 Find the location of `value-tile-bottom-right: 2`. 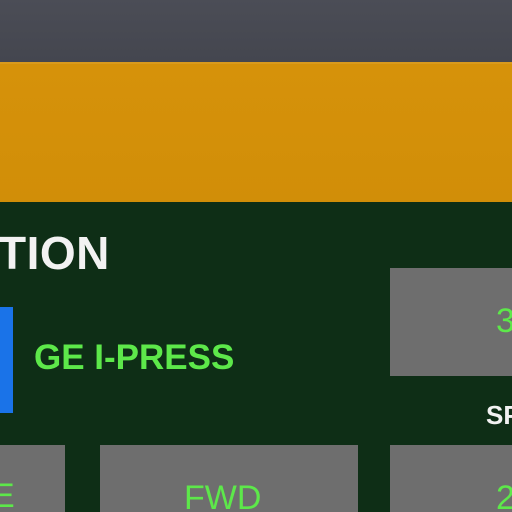

value-tile-bottom-right: 2 is located at coordinates (451, 478).